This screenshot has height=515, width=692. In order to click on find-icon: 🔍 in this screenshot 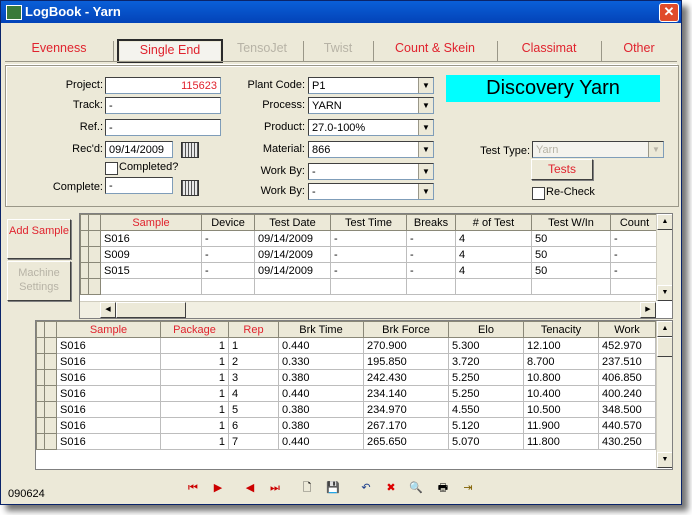, I will do `click(416, 488)`.